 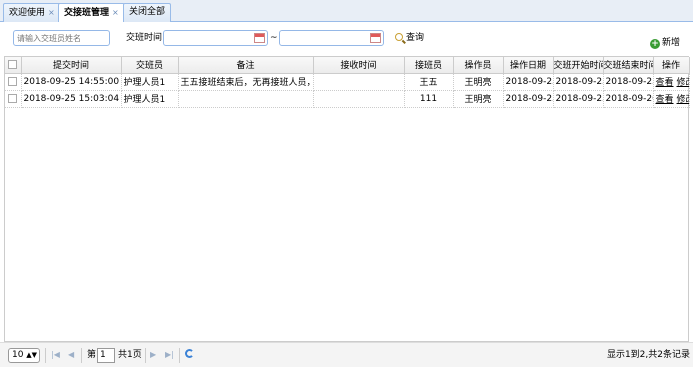 What do you see at coordinates (51, 12) in the screenshot?
I see `tab-welcome-close-icon: ×` at bounding box center [51, 12].